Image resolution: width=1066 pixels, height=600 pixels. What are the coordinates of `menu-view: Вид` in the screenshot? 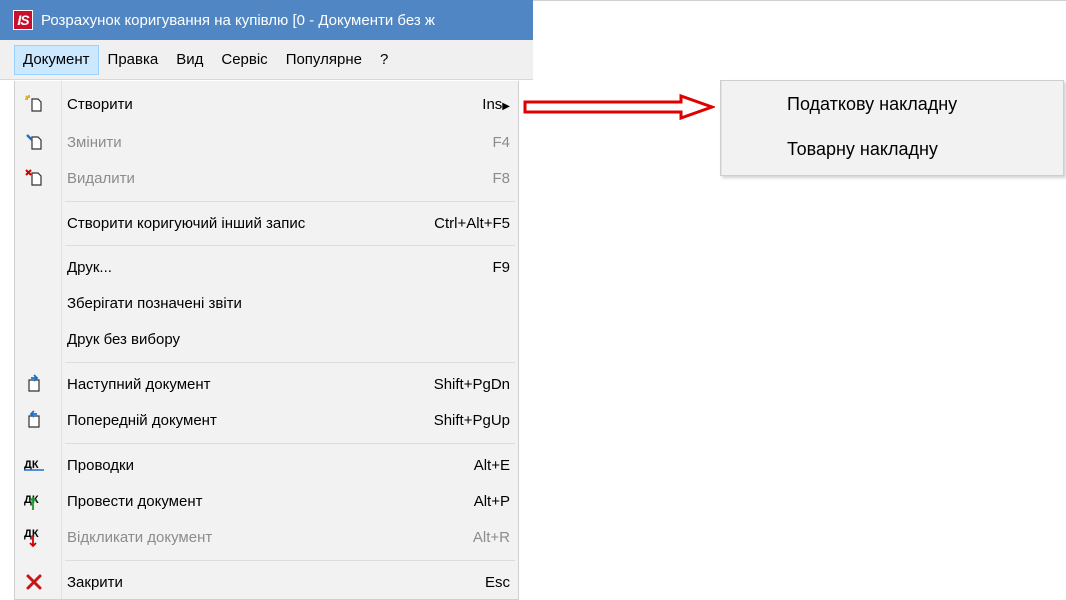 It's located at (189, 60).